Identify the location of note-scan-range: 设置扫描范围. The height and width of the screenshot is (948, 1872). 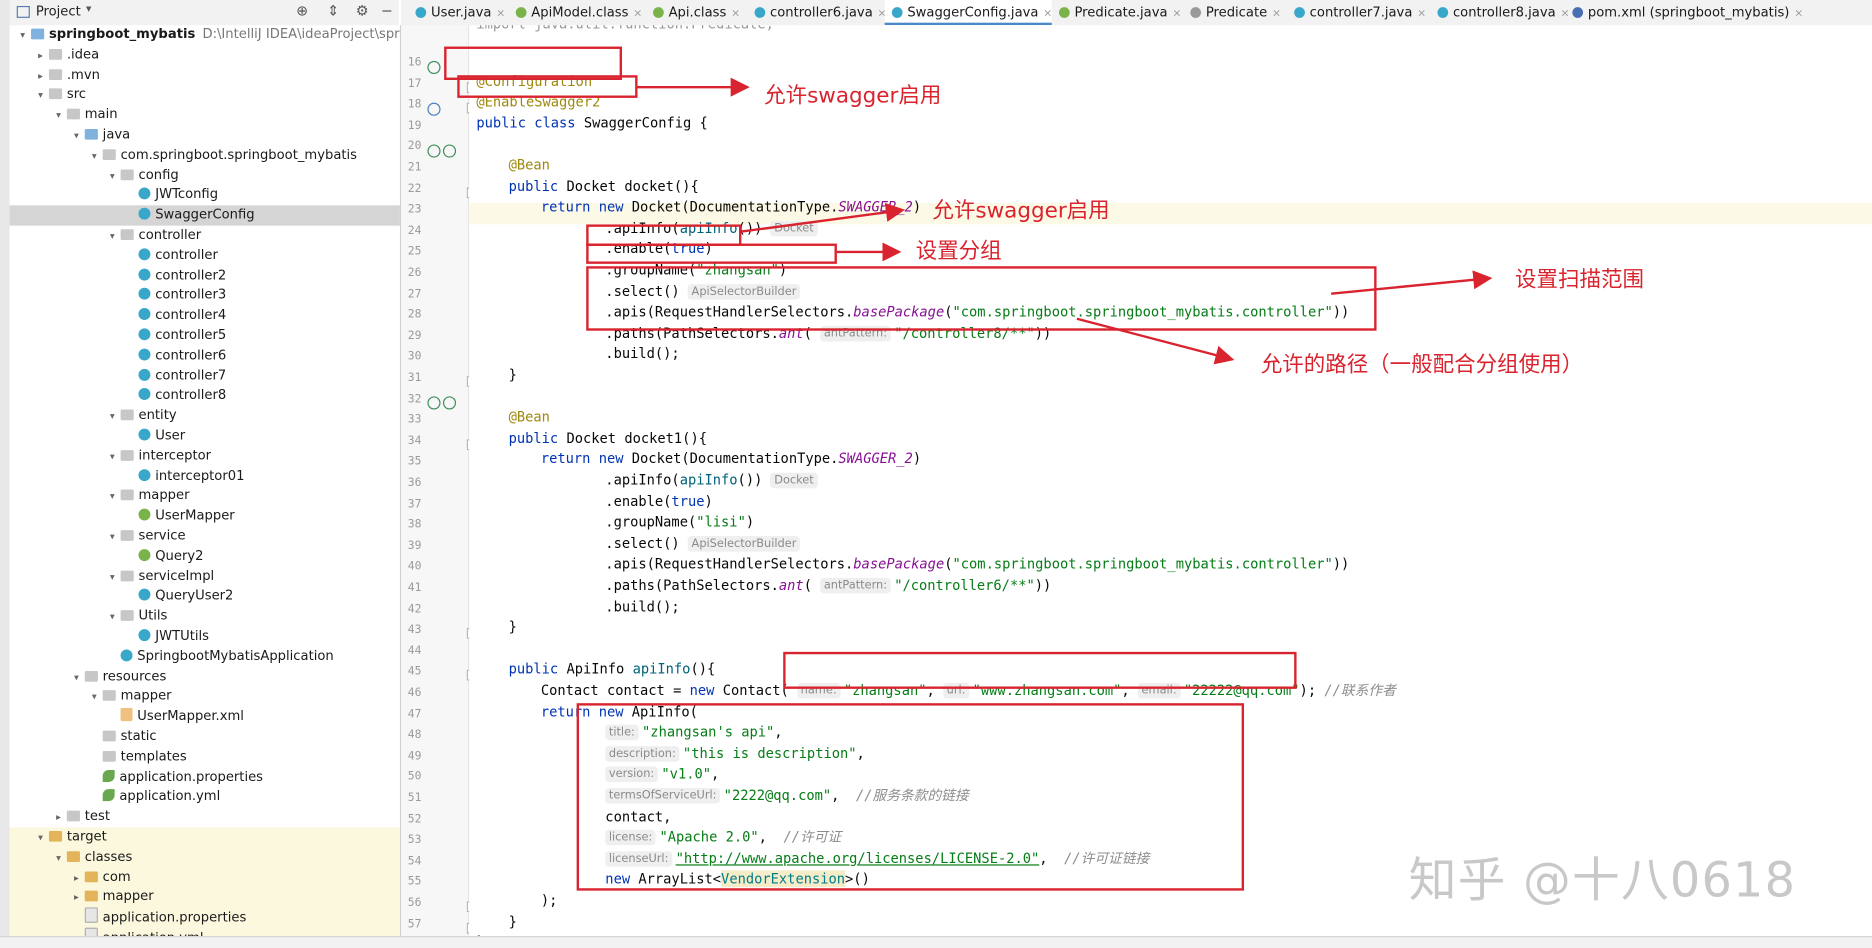
(1579, 280).